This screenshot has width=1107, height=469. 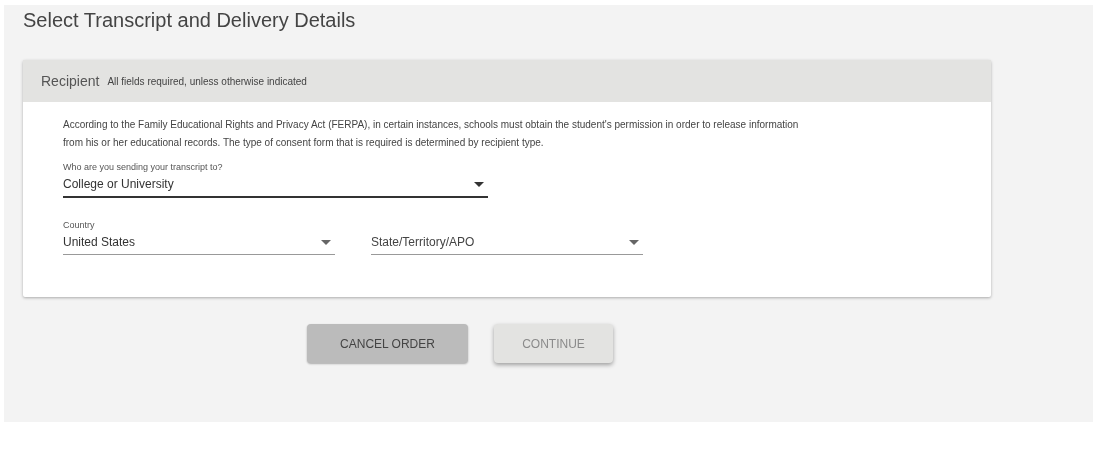 What do you see at coordinates (143, 168) in the screenshot?
I see `field-label: Who are you sending your transcript to?` at bounding box center [143, 168].